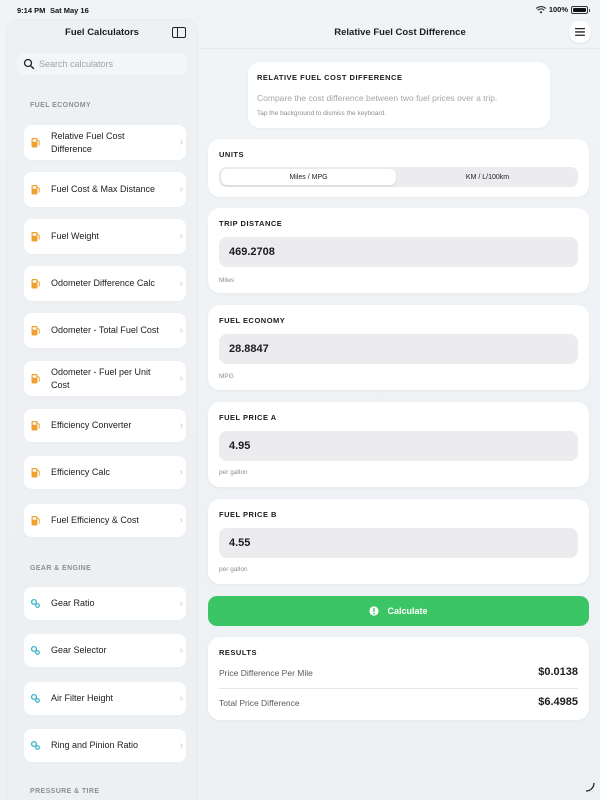  What do you see at coordinates (231, 154) in the screenshot?
I see `units-label: UNITS` at bounding box center [231, 154].